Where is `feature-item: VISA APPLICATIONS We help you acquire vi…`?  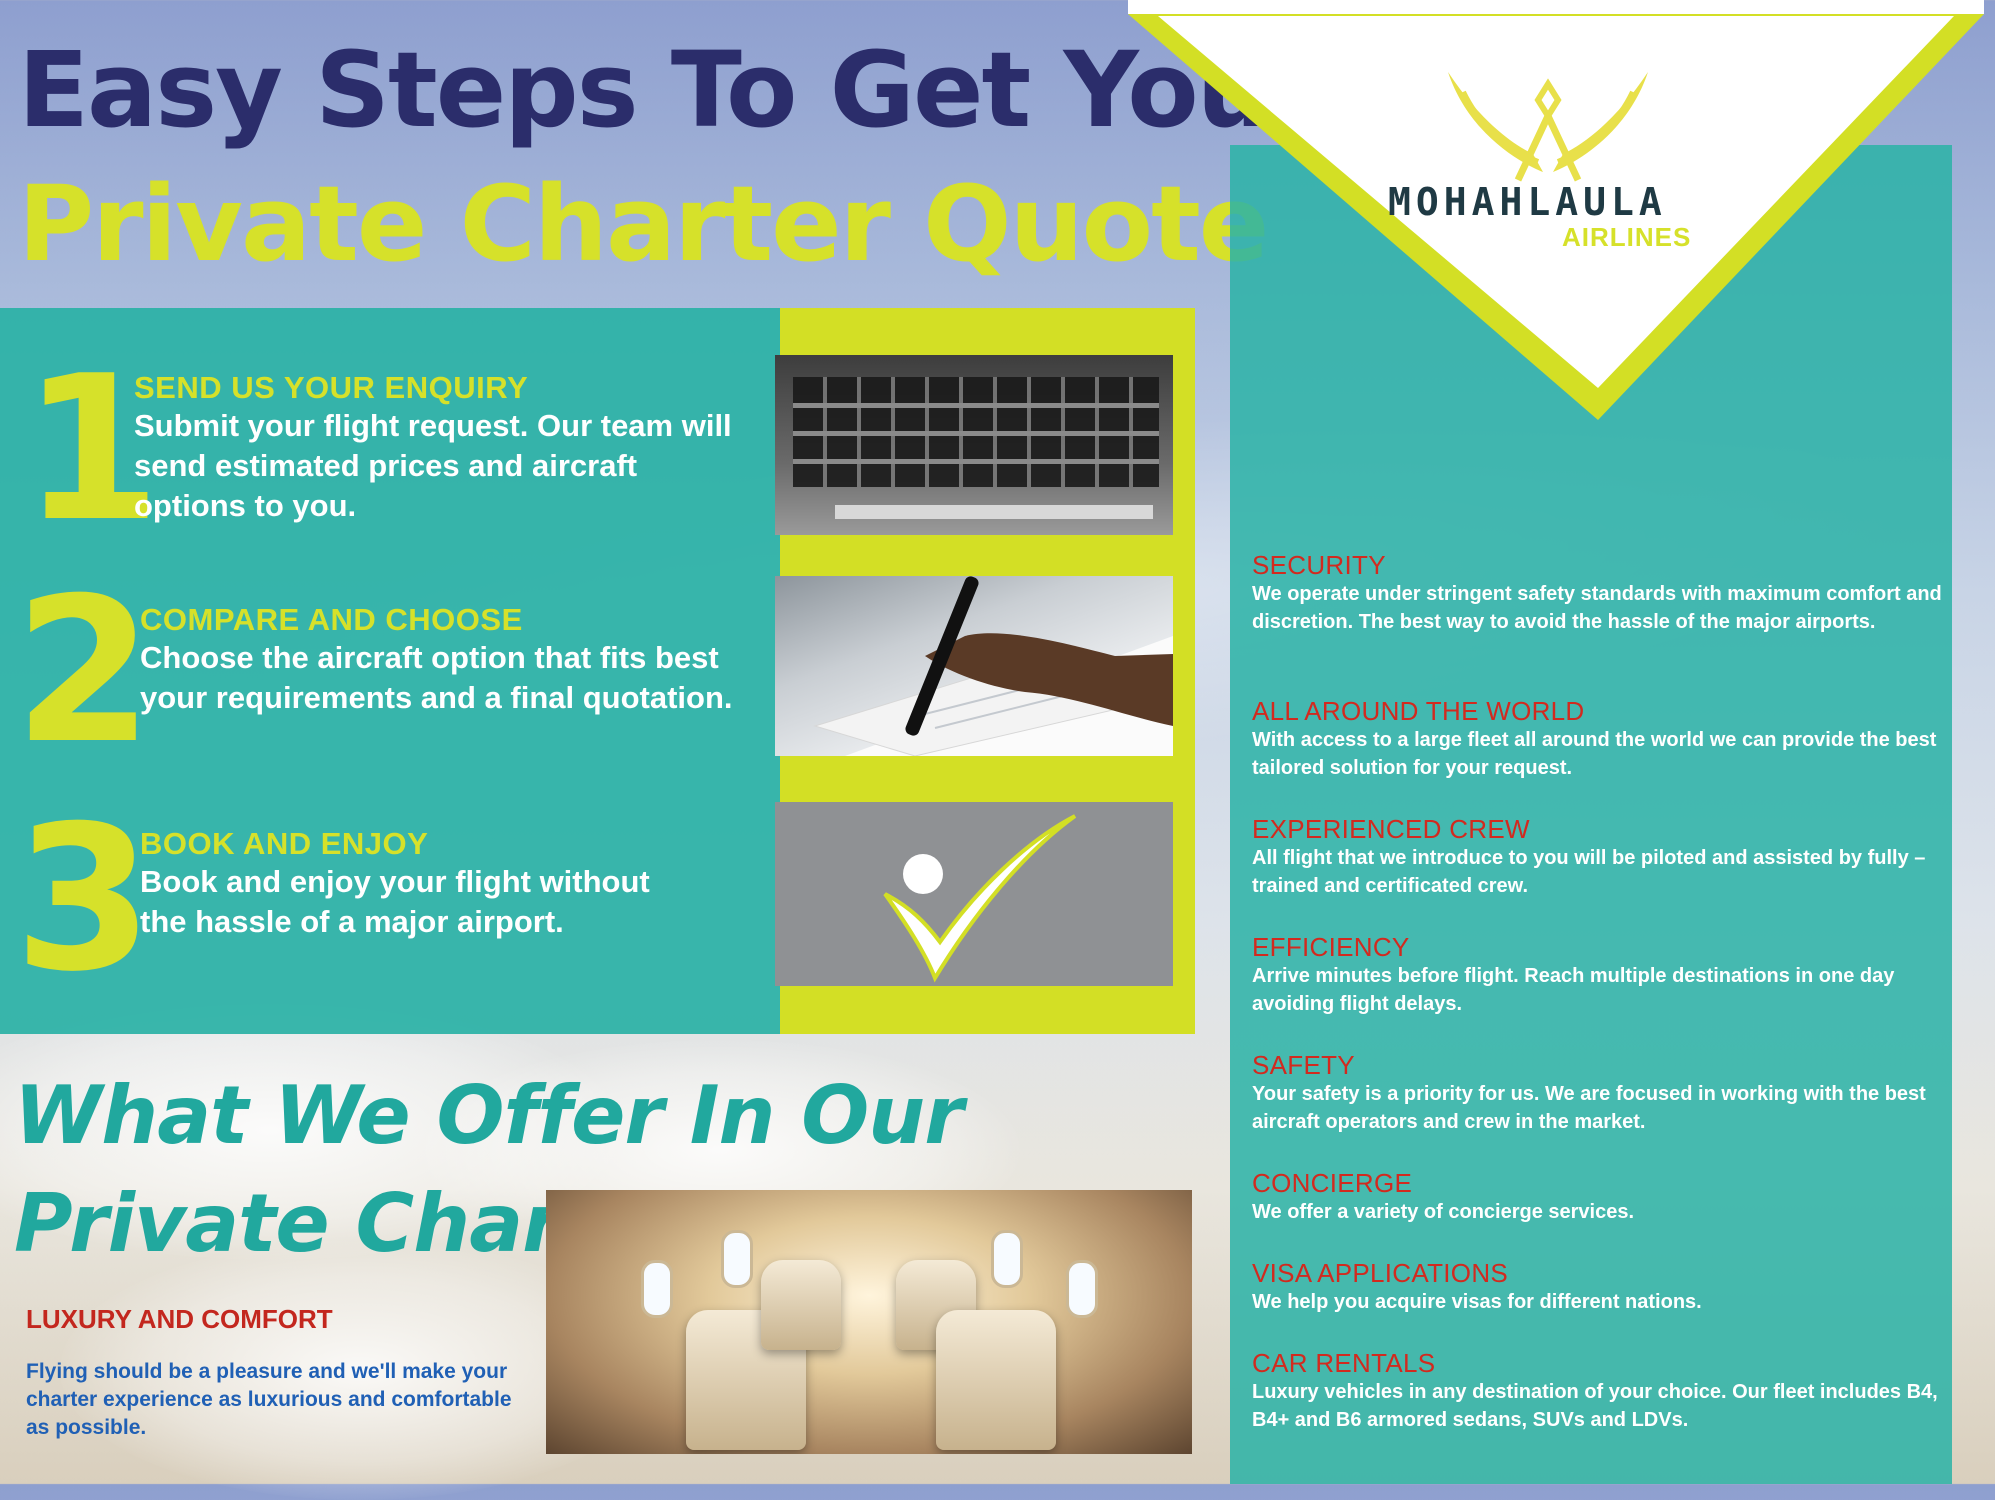 feature-item: VISA APPLICATIONS We help you acquire vi… is located at coordinates (1597, 1287).